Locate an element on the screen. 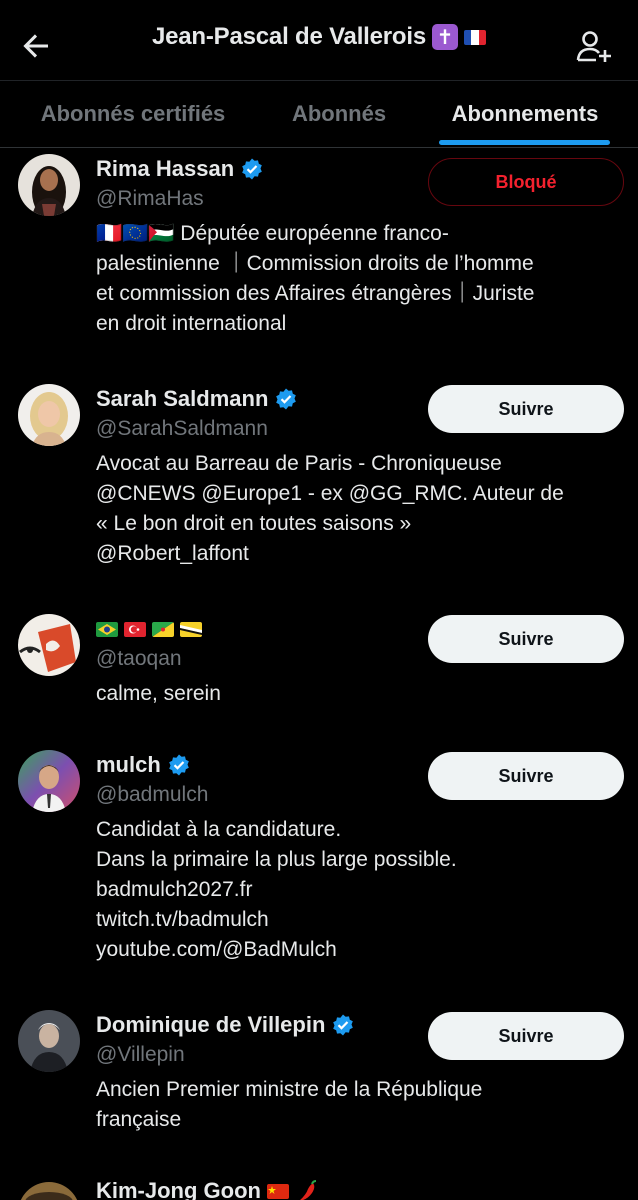 Image resolution: width=638 pixels, height=1200 pixels. profile-title: Jean-Pascal de Vallerois ✝ is located at coordinates (319, 37).